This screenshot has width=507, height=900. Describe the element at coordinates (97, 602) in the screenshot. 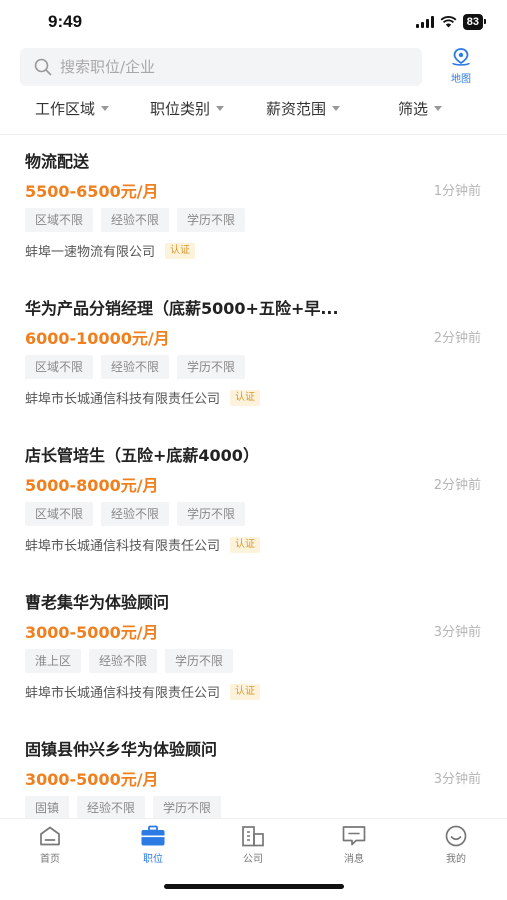

I see `job-title: 曹老集华为体验顾问` at that location.